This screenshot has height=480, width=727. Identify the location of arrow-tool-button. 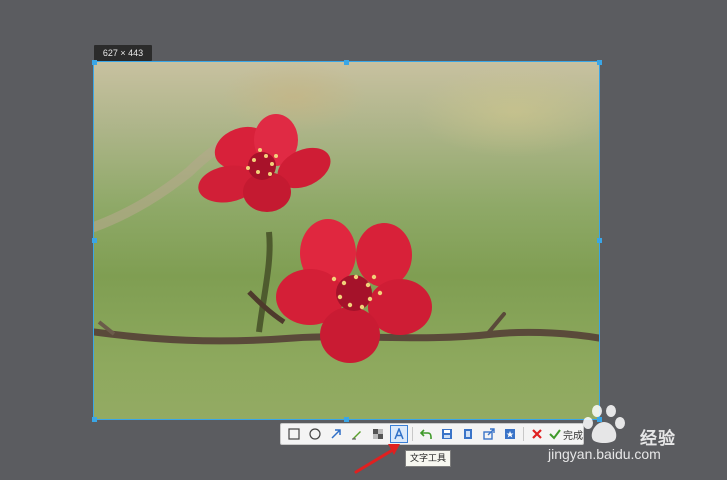
(336, 434).